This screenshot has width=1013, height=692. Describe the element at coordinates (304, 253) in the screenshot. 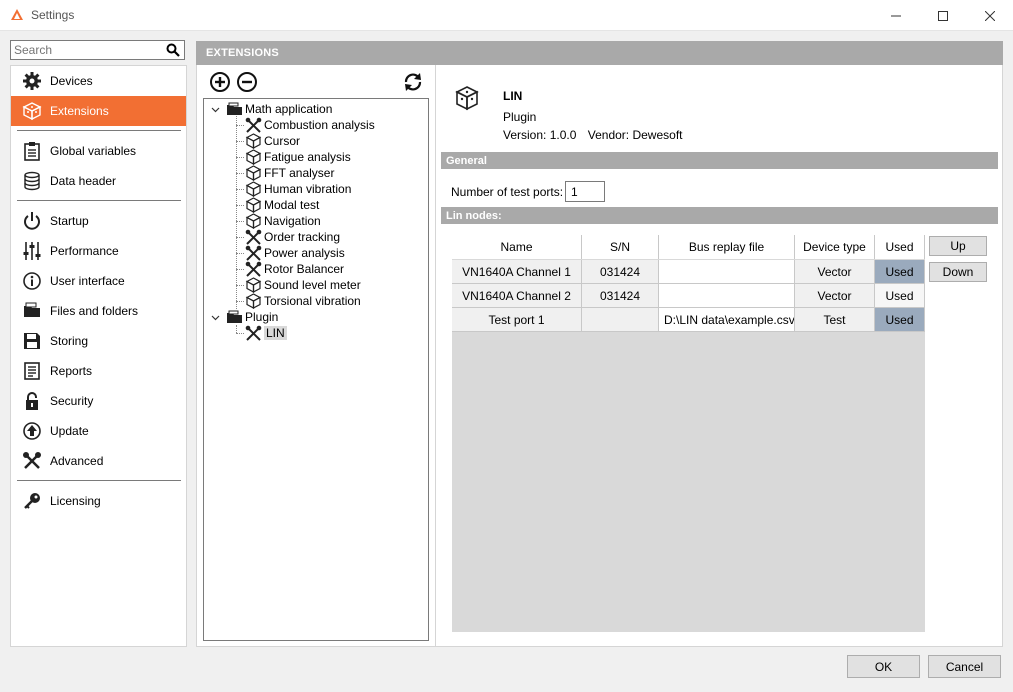

I see `tree-item-label: Power analysis` at that location.